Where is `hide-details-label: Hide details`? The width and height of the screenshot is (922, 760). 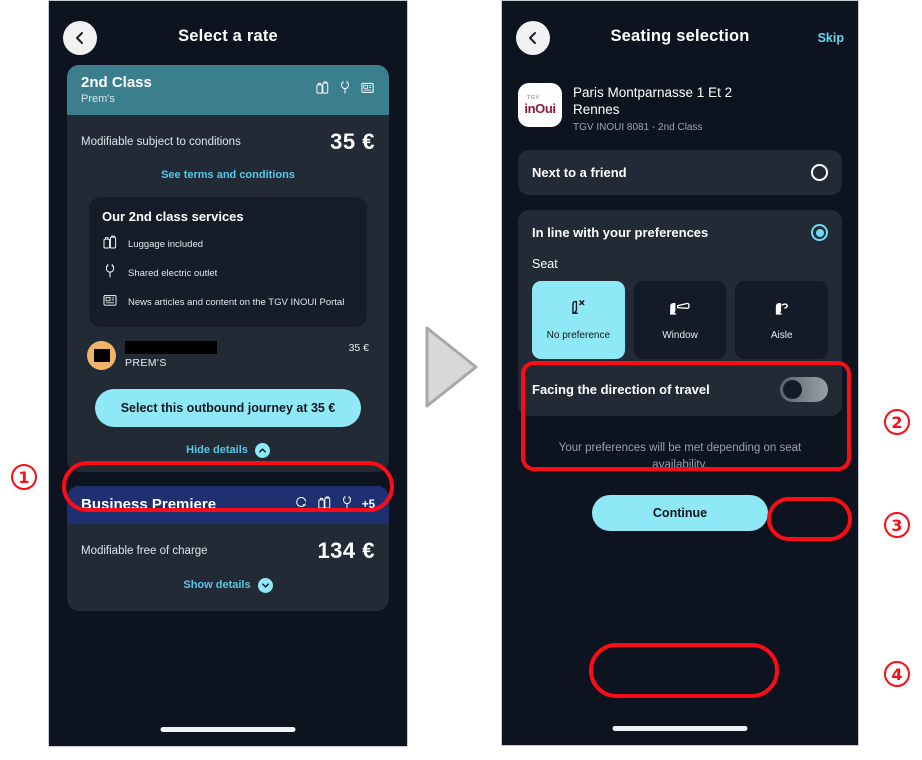
hide-details-label: Hide details is located at coordinates (217, 450).